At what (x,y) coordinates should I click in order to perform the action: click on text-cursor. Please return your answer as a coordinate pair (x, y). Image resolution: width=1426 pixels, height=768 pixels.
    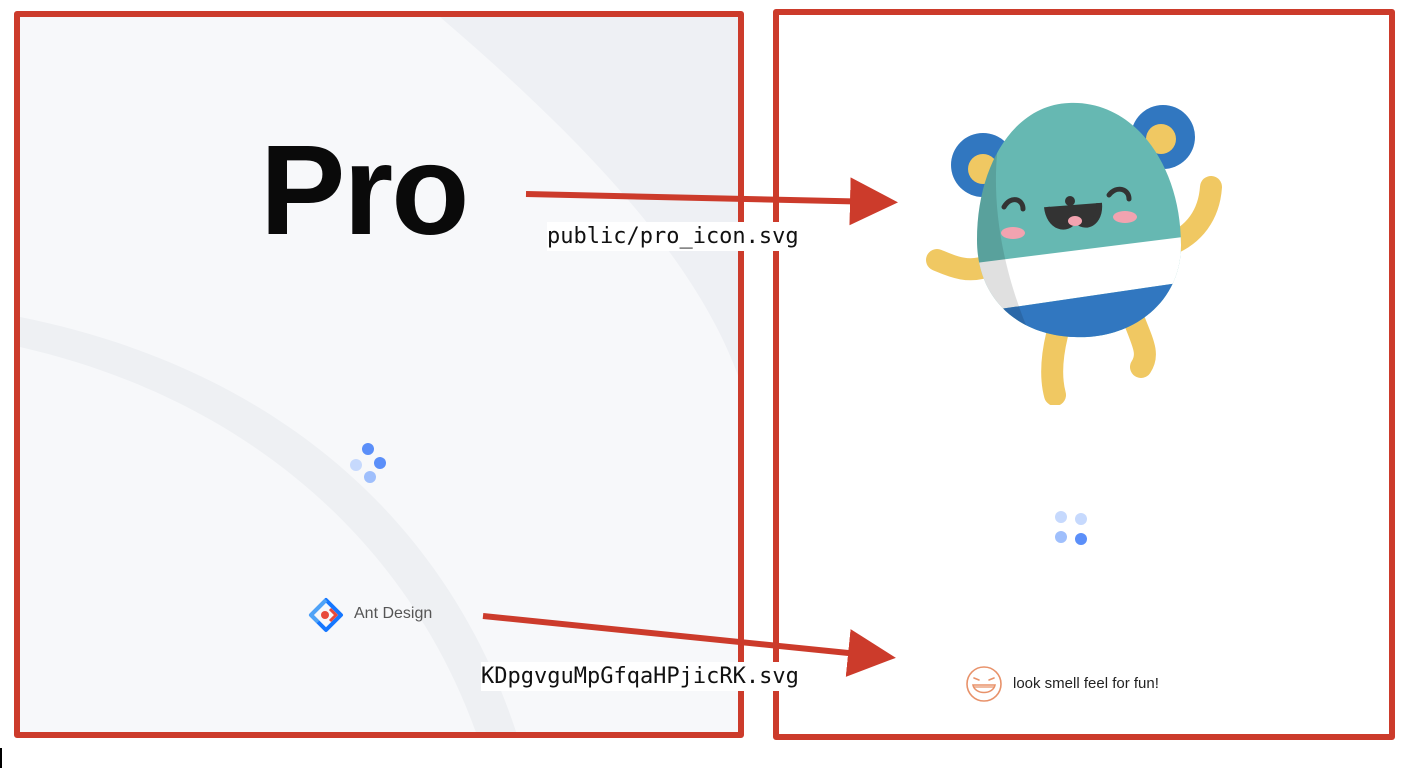
    Looking at the image, I should click on (1, 758).